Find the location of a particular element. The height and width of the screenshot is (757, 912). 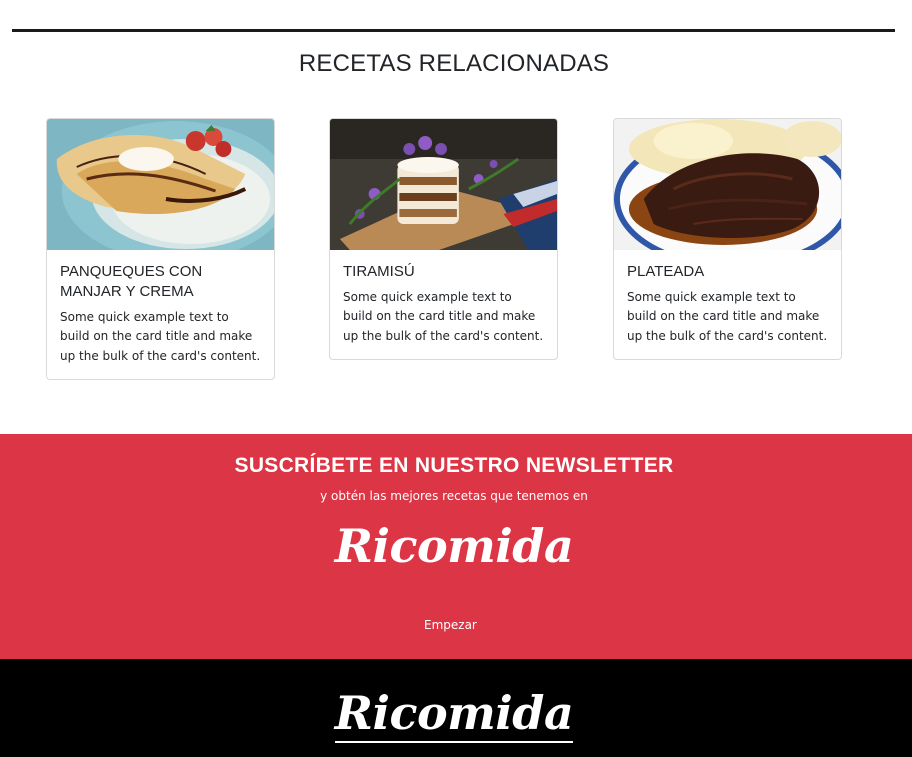

section-title: RECETAS RELACIONADAS is located at coordinates (454, 63).